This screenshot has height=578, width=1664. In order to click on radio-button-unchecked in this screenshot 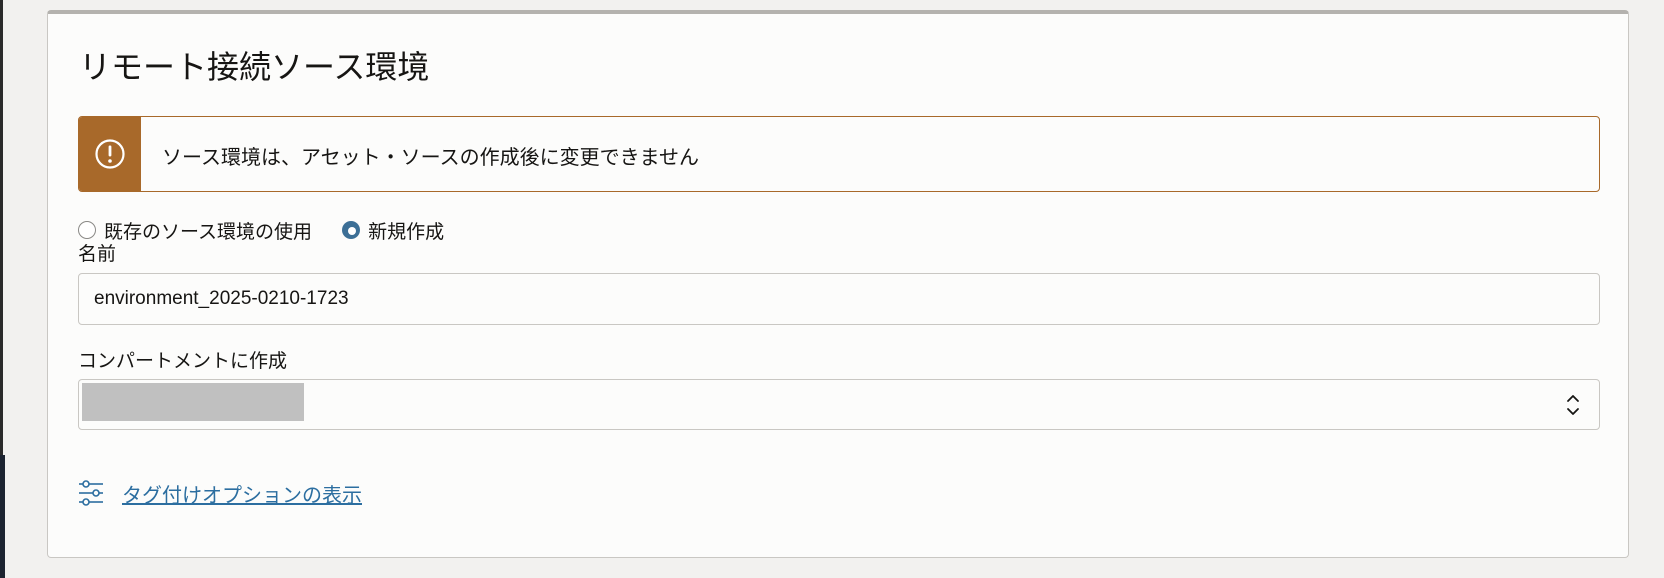, I will do `click(87, 230)`.